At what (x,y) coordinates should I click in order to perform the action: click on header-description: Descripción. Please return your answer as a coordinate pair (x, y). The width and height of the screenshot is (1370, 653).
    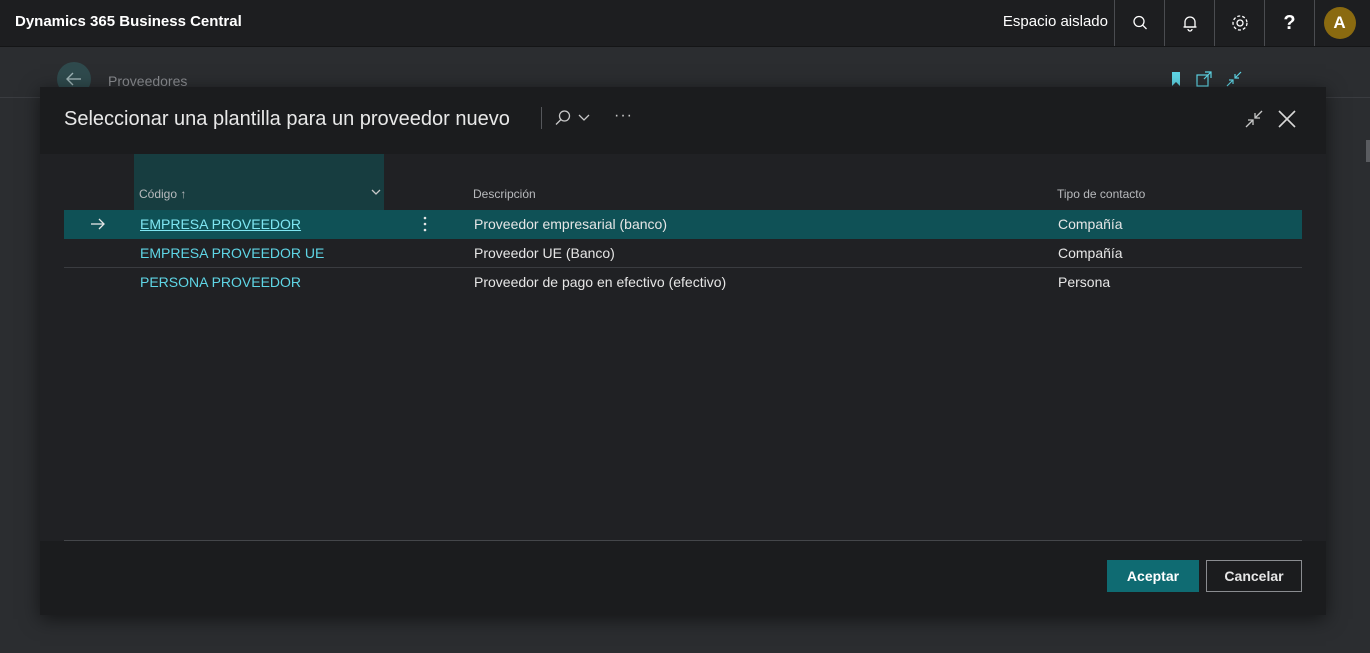
    Looking at the image, I should click on (504, 194).